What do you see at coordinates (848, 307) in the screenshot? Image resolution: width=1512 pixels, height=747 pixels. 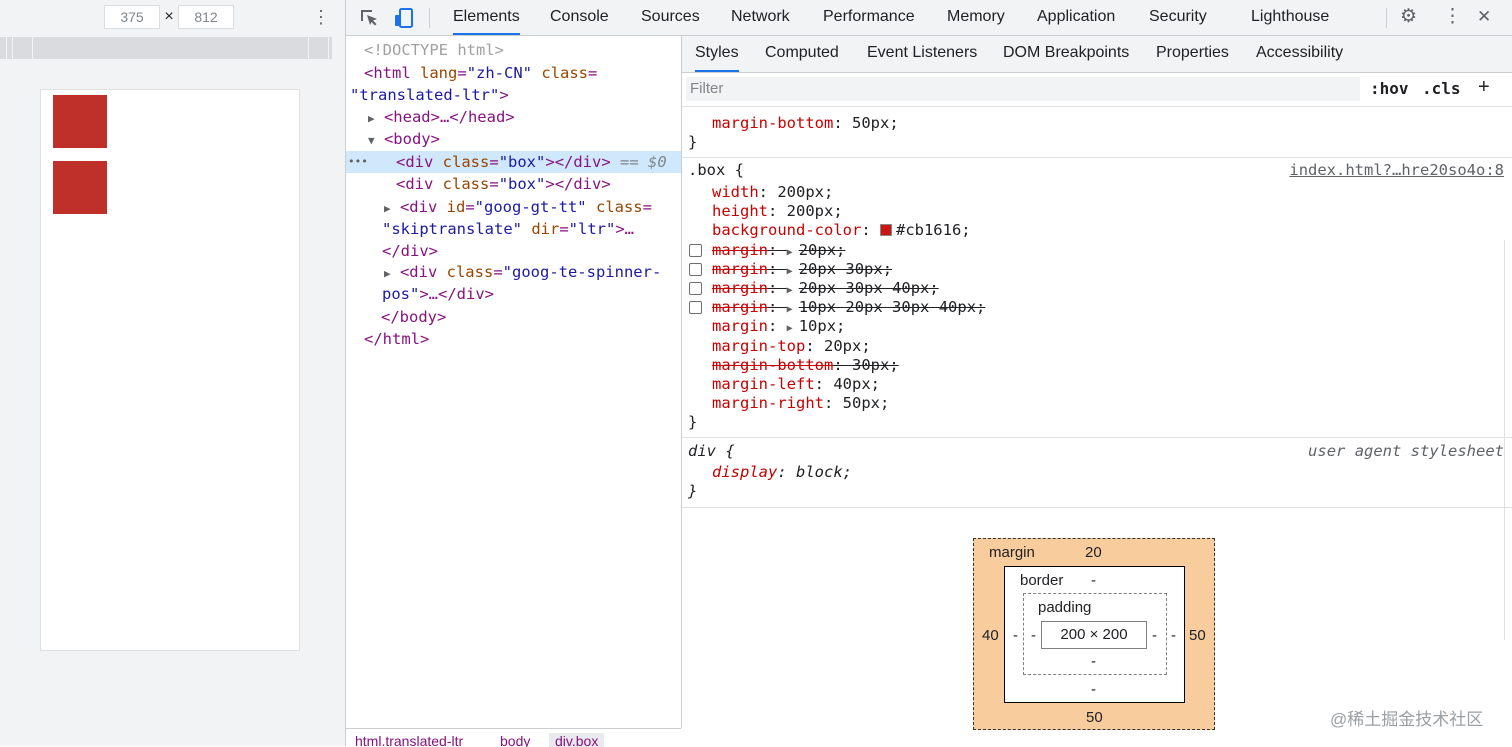 I see `css-decl-margin: margin: ▶ 10px 20px 30px 40px;` at bounding box center [848, 307].